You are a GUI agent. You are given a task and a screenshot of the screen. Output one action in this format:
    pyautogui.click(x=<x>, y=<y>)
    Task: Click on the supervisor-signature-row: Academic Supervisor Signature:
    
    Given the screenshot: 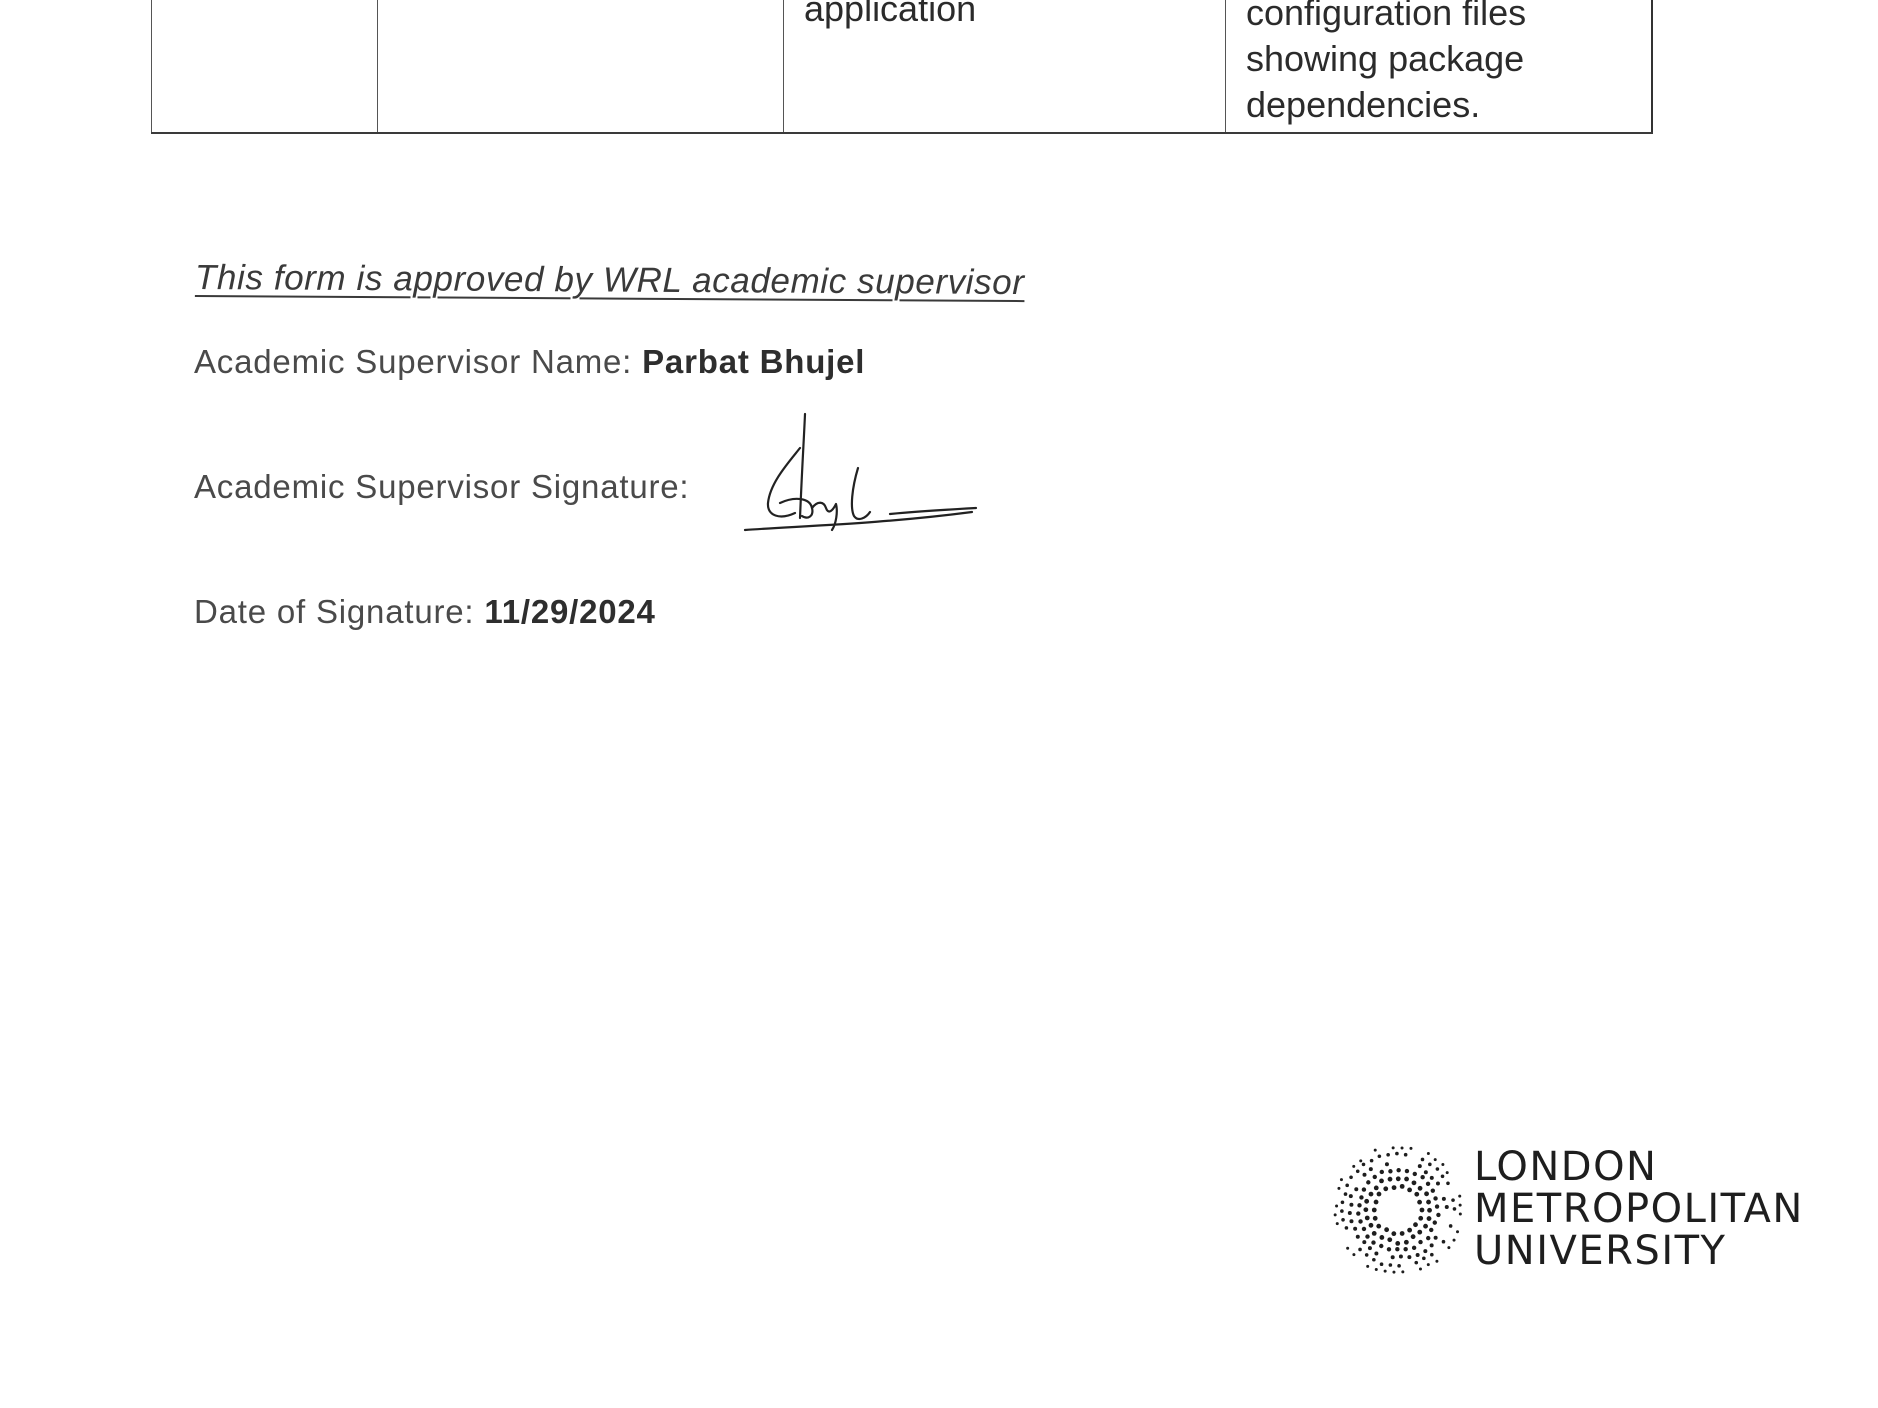 What is the action you would take?
    pyautogui.click(x=441, y=487)
    